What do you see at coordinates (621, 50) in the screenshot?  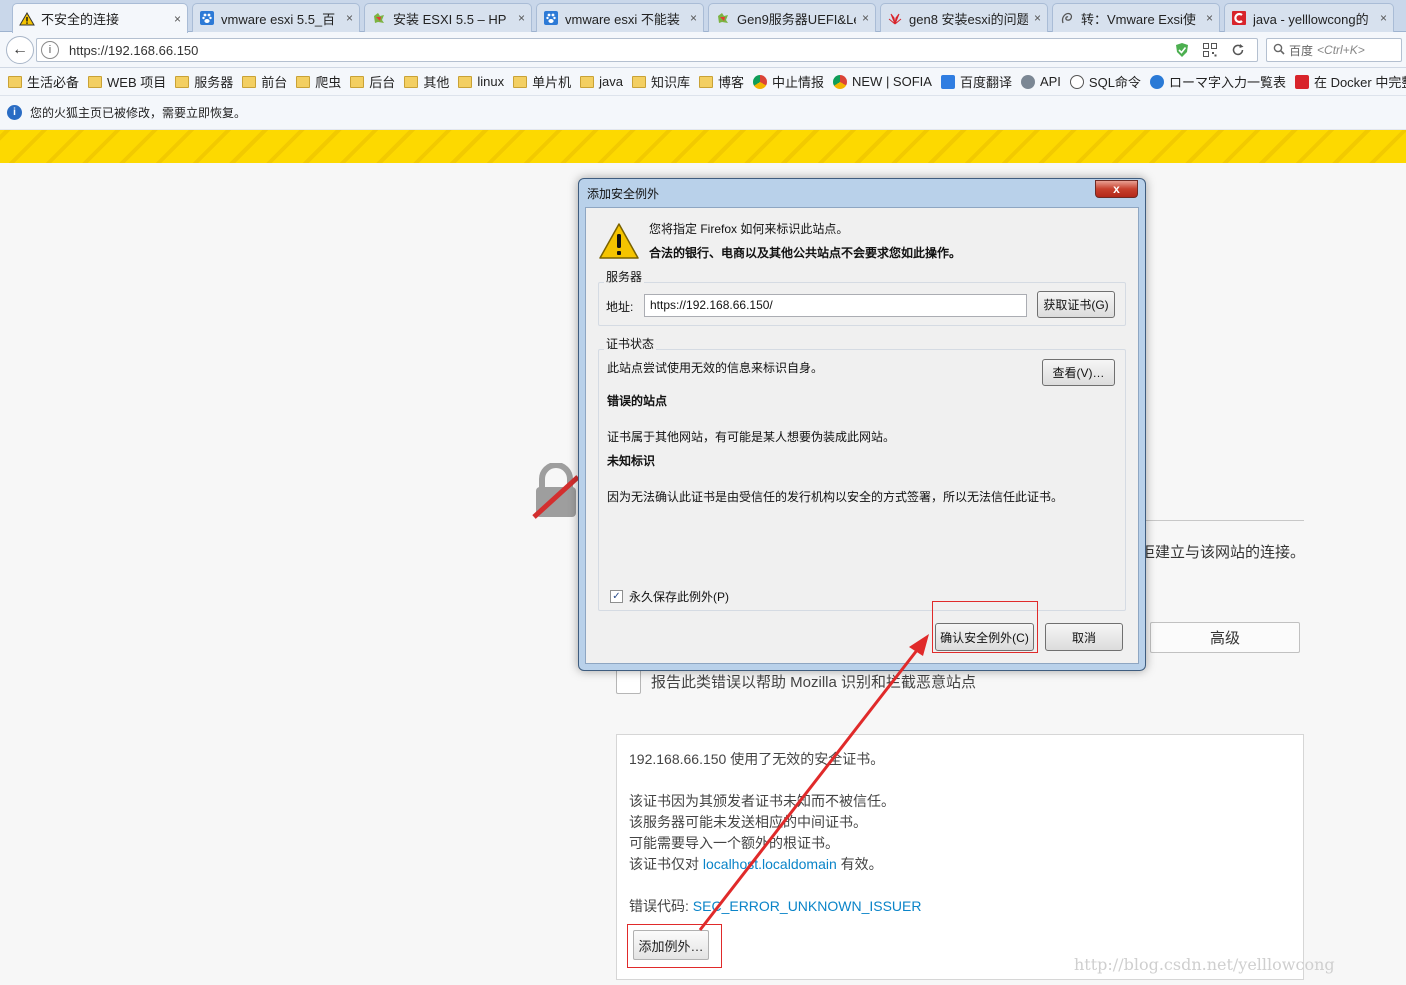 I see `url-text: https://192.168.66.150` at bounding box center [621, 50].